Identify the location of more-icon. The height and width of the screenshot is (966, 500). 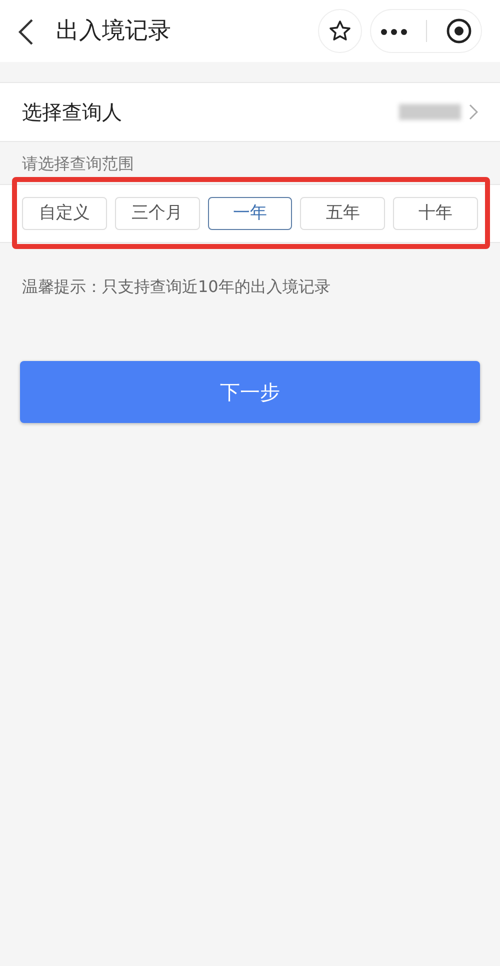
(394, 32).